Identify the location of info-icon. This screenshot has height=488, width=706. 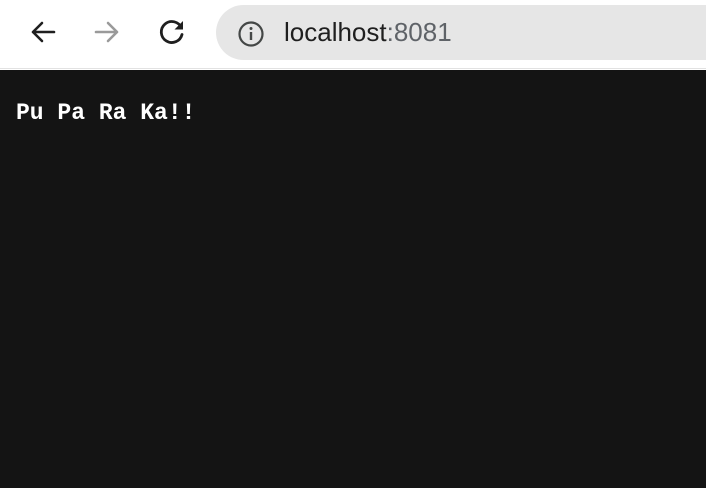
(251, 34).